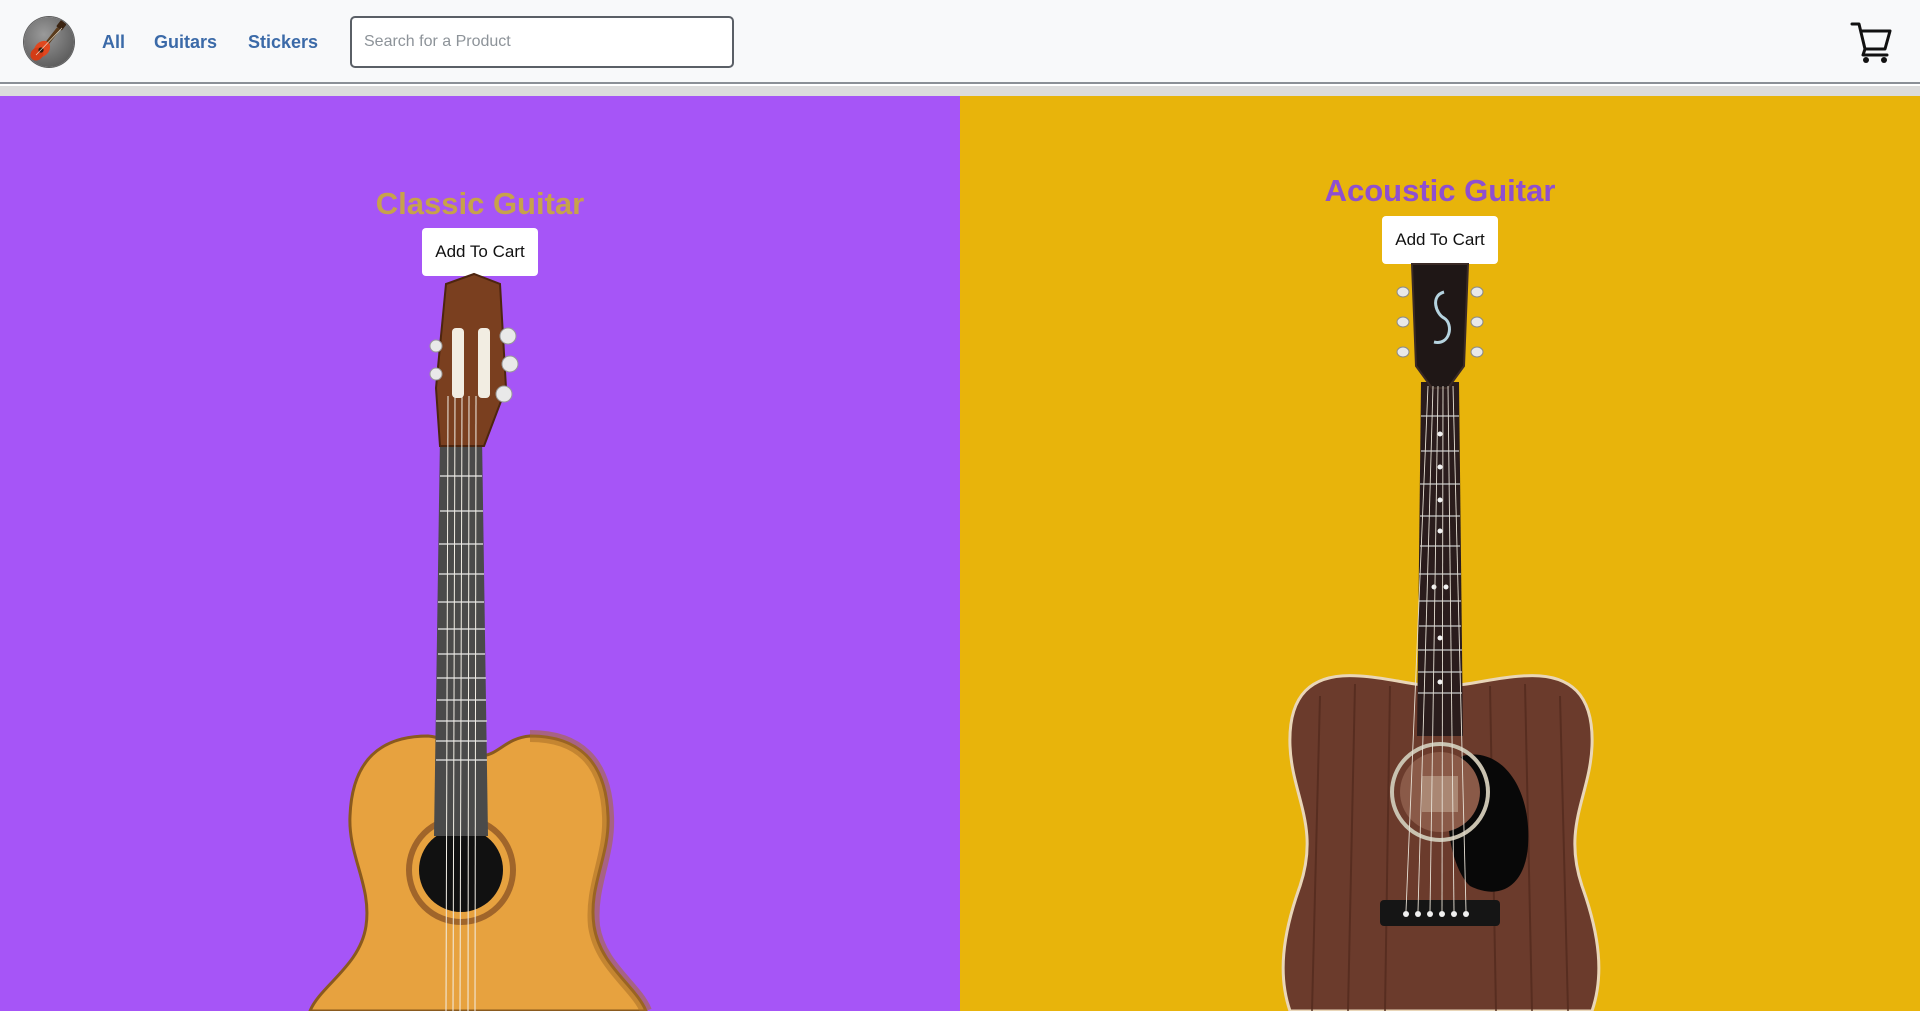 The width and height of the screenshot is (1920, 1011). Describe the element at coordinates (113, 42) in the screenshot. I see `nav-link-all: All` at that location.